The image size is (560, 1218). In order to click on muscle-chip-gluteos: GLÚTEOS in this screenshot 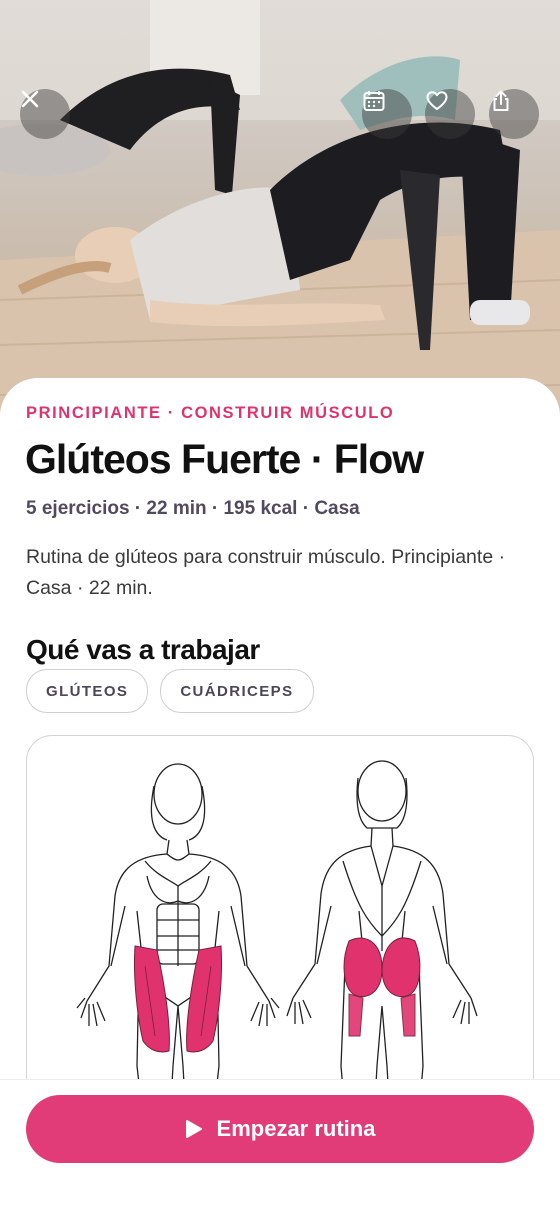, I will do `click(87, 691)`.